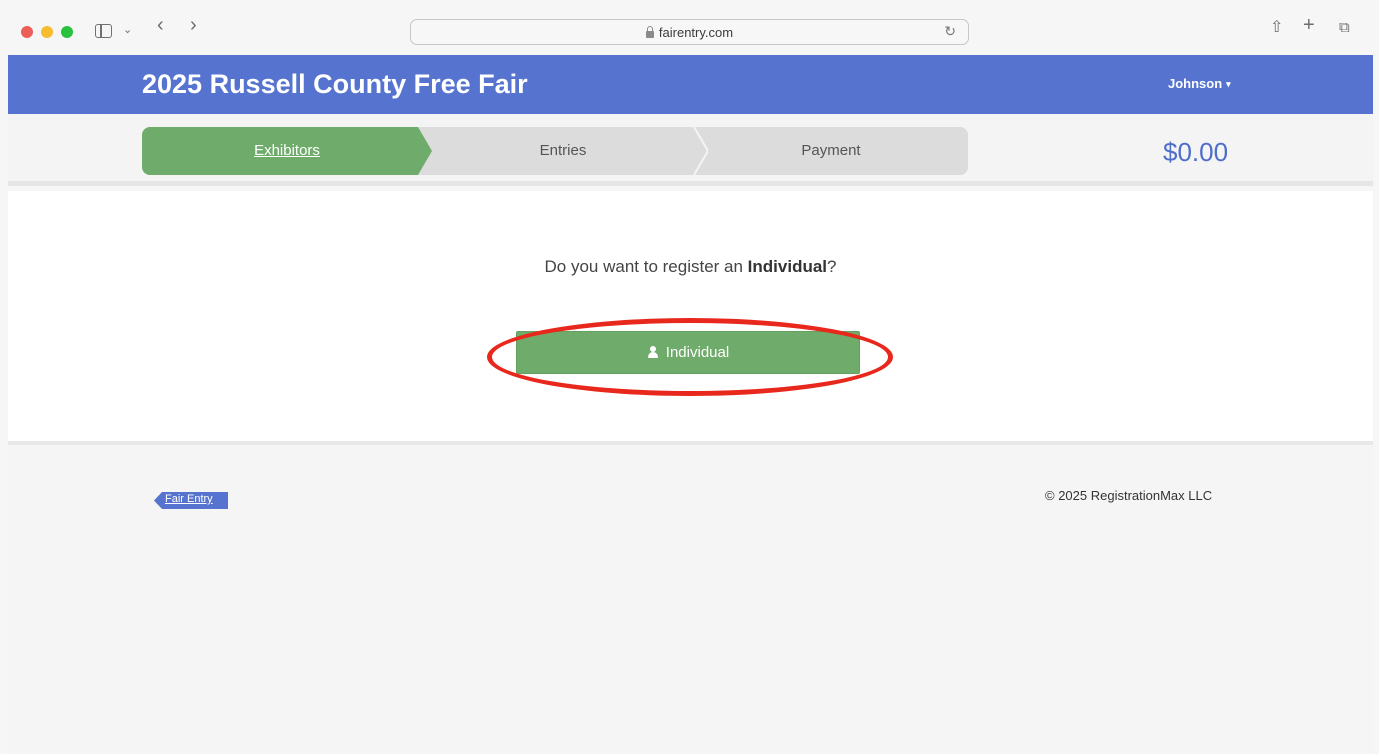 This screenshot has width=1379, height=754. I want to click on back-icon: ‹, so click(160, 25).